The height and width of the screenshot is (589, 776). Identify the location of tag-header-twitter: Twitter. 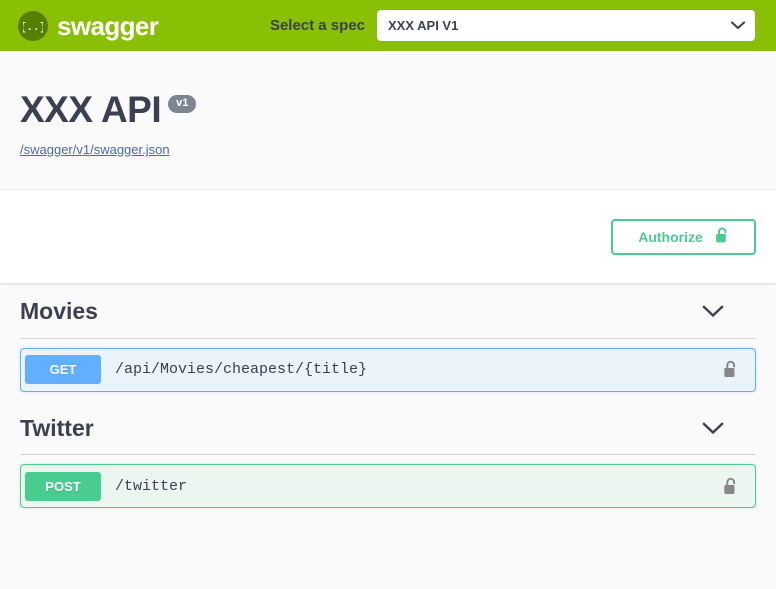
(388, 428).